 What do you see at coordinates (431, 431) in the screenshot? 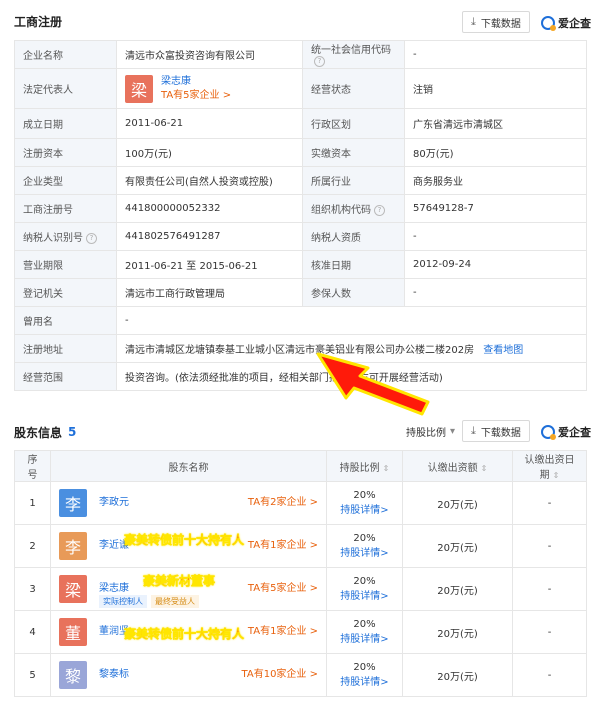
I see `sort-by-stake-dropdown: 持股比例 ▾` at bounding box center [431, 431].